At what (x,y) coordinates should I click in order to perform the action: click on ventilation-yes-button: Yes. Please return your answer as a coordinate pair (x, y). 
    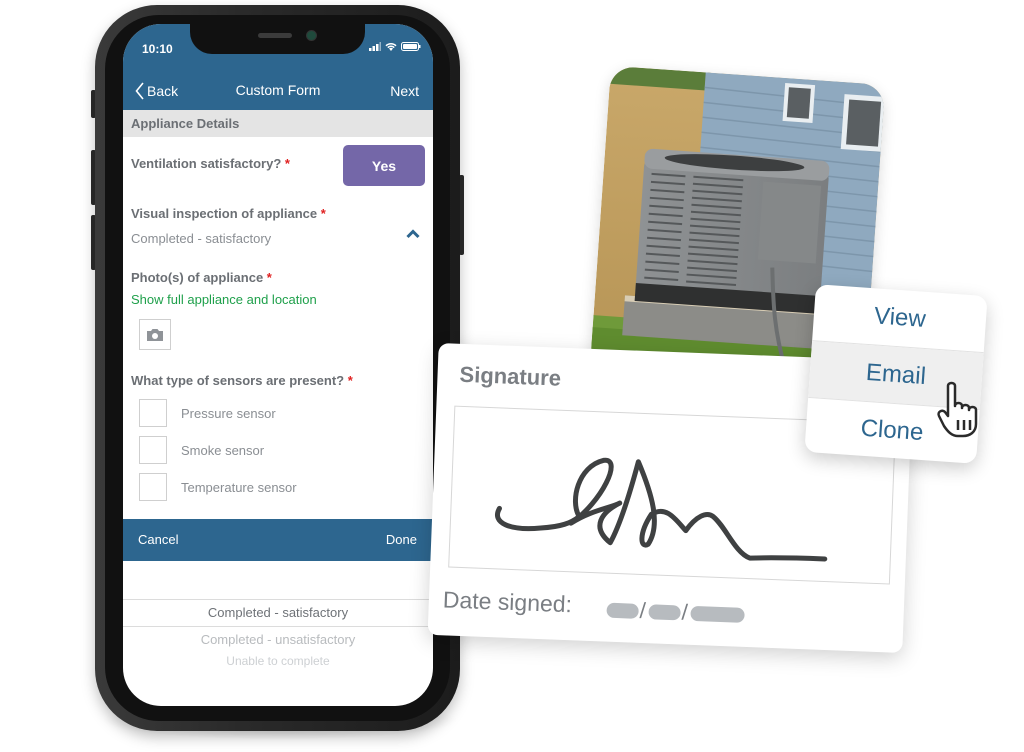
    Looking at the image, I should click on (384, 165).